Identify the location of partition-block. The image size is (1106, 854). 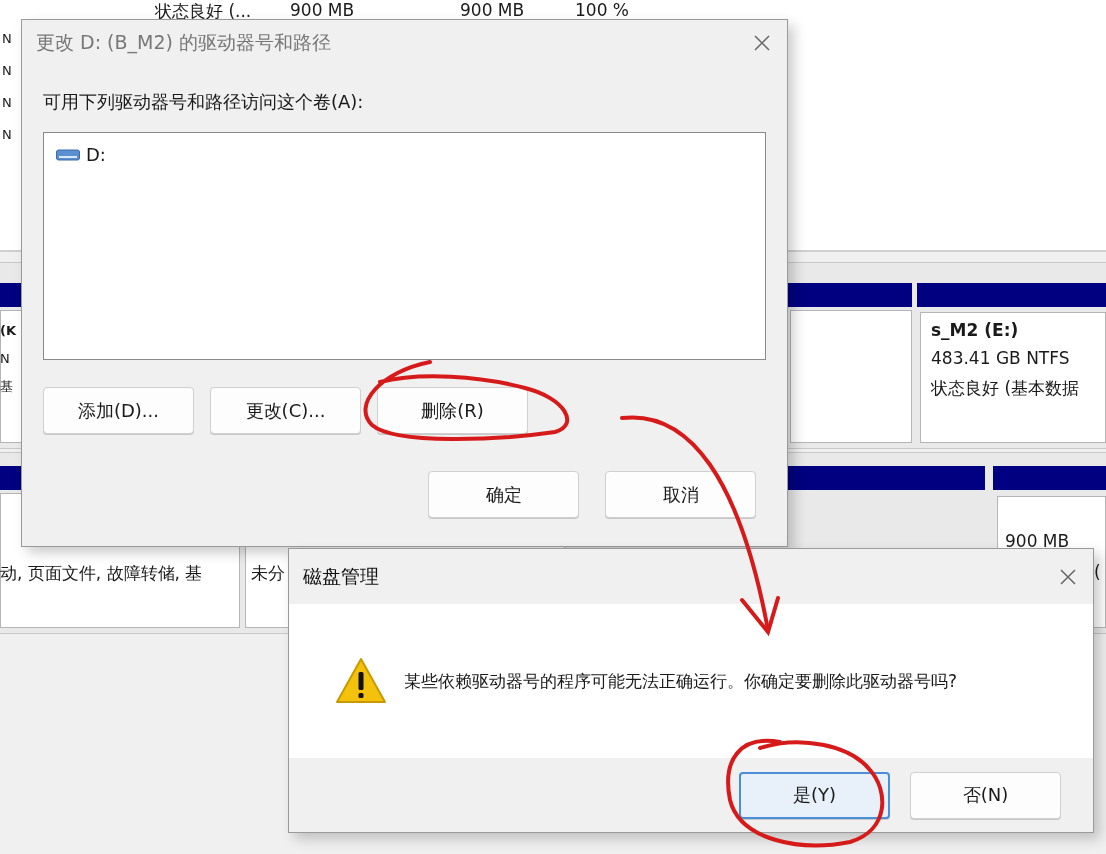
(1013, 377).